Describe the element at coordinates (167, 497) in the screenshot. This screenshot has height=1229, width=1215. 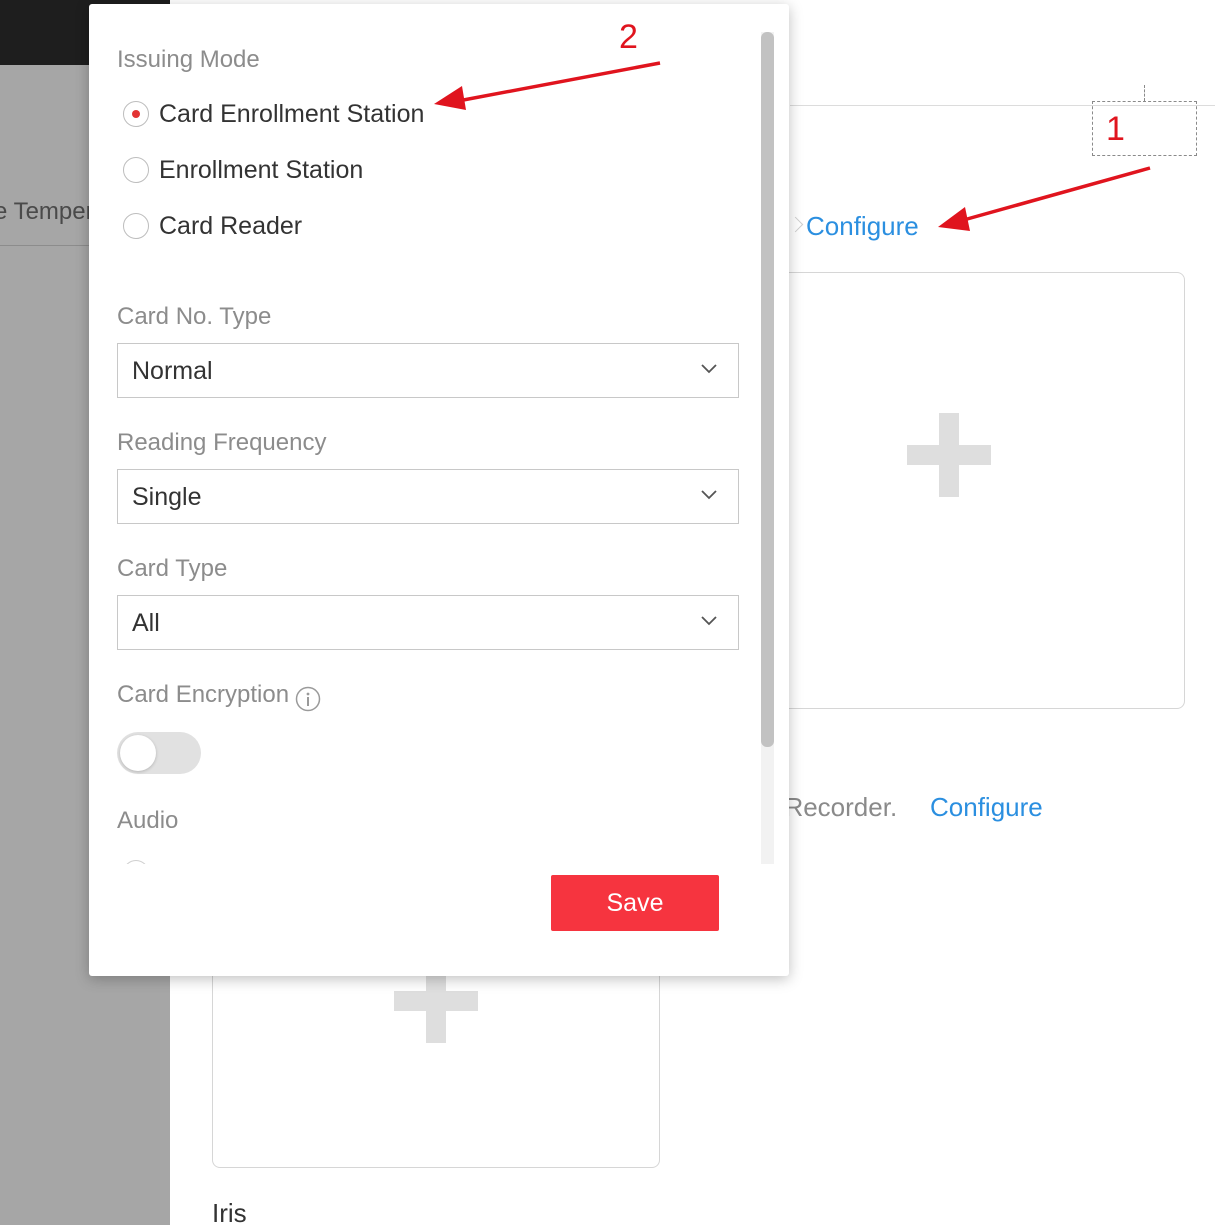
I see `select-value: Single` at that location.